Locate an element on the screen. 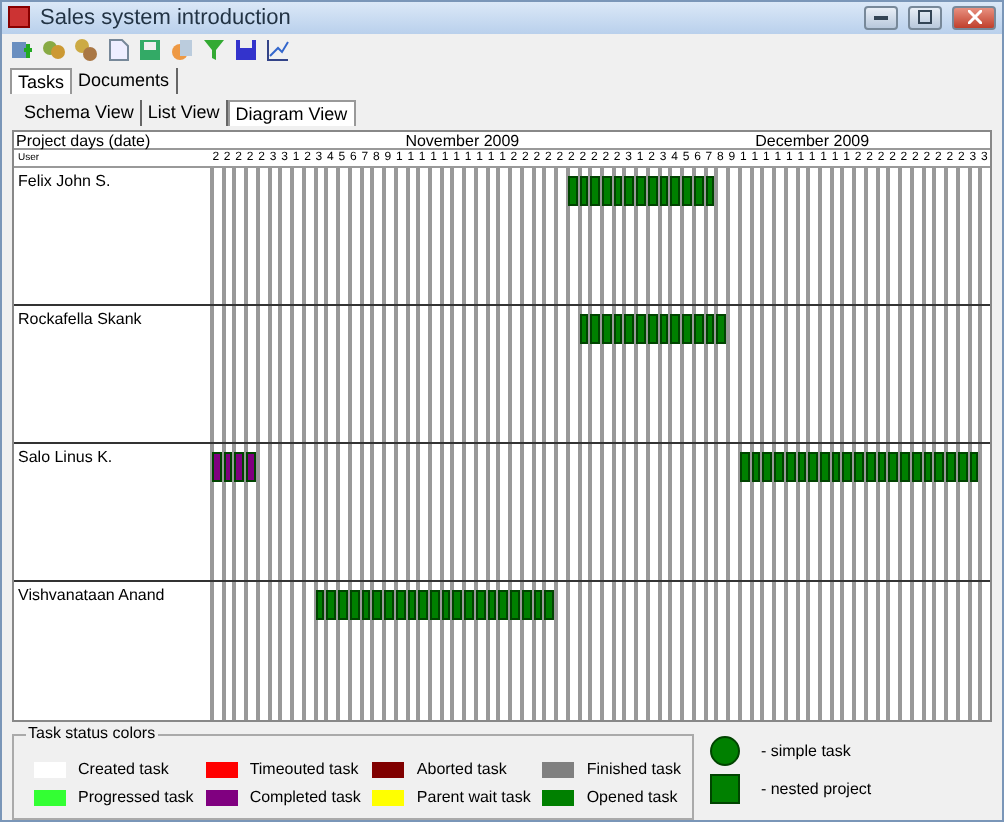  month-label: December 2009 is located at coordinates (812, 140).